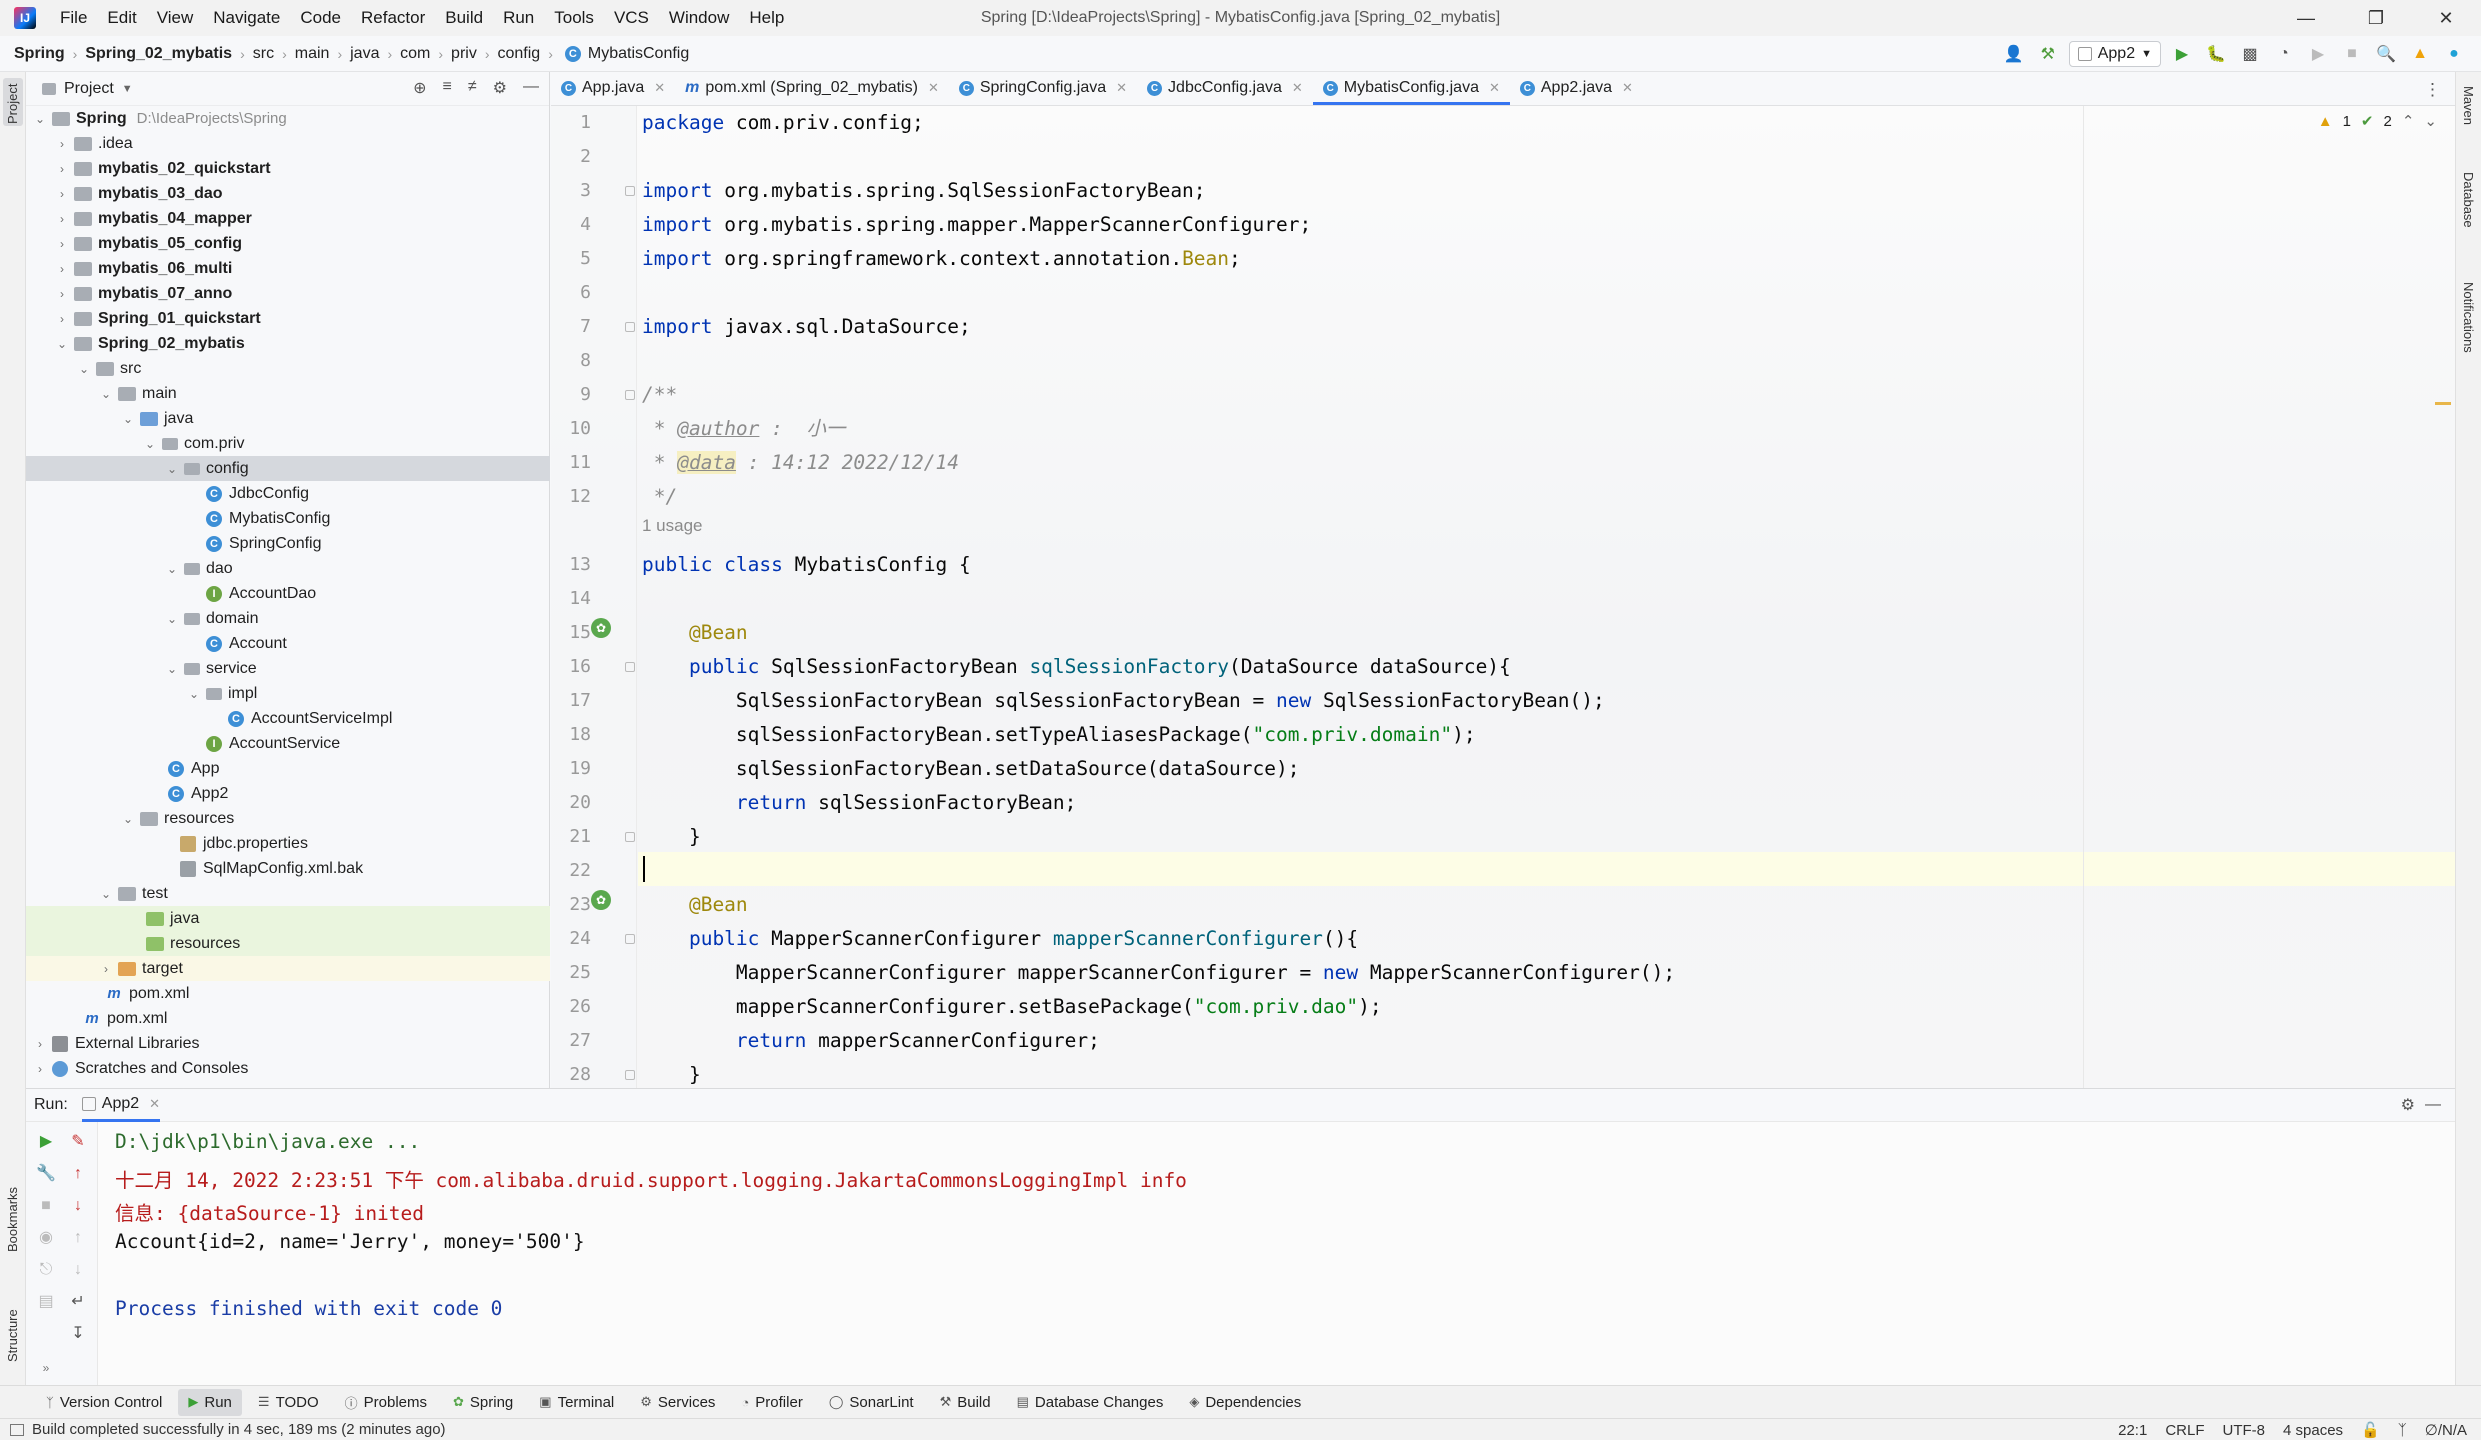  What do you see at coordinates (288, 518) in the screenshot?
I see `tree-node: C MybatisConfig` at bounding box center [288, 518].